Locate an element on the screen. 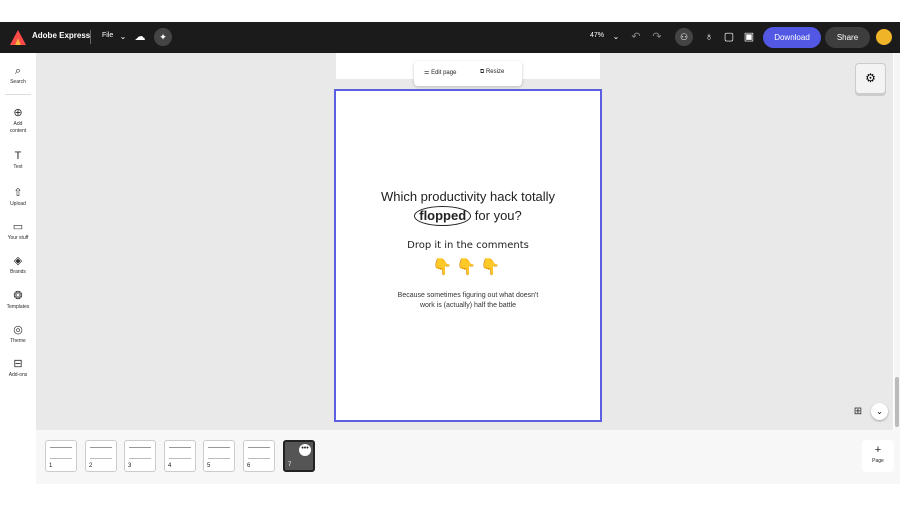 Image resolution: width=900 pixels, height=506 pixels. page-thumbnail: 3 is located at coordinates (140, 456).